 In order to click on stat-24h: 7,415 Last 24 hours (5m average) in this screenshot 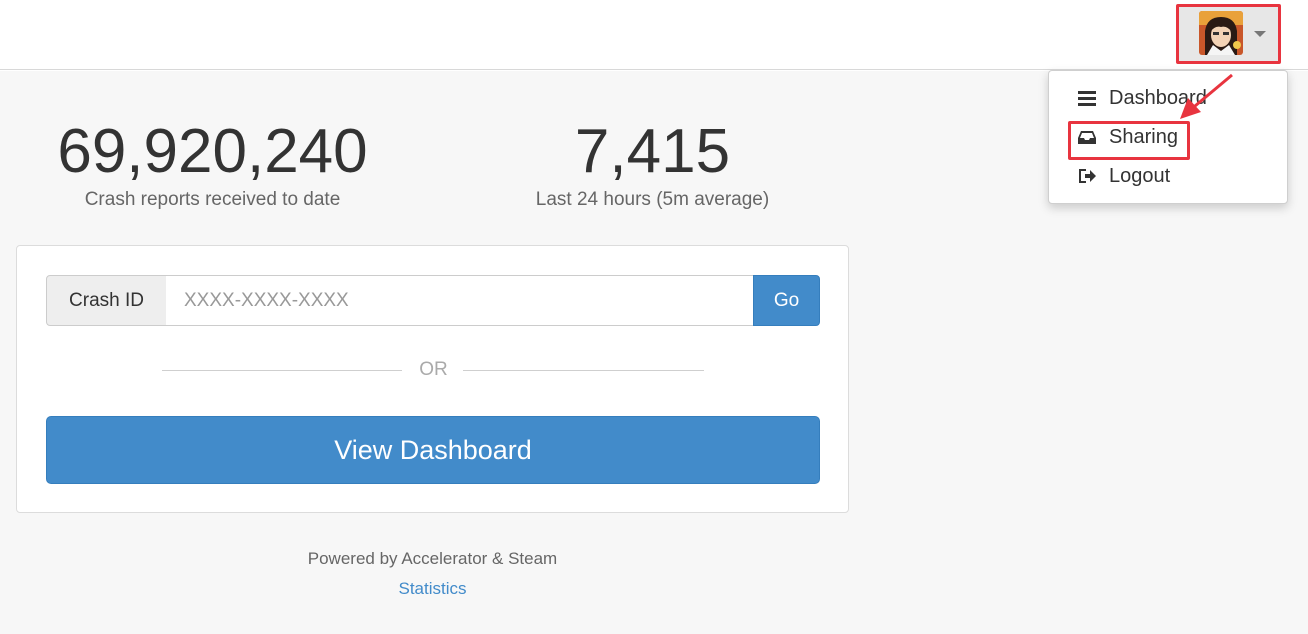, I will do `click(652, 166)`.